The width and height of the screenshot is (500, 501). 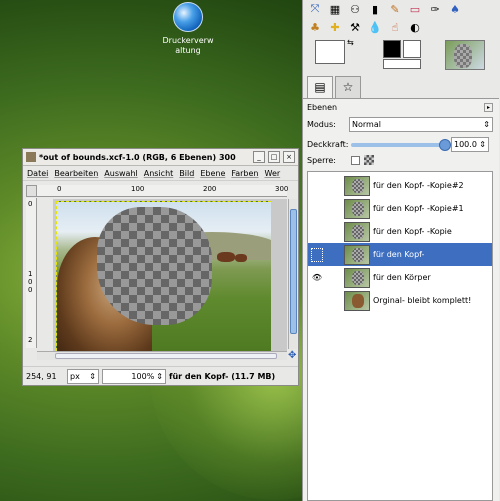 What do you see at coordinates (321, 160) in the screenshot?
I see `lock-label: Sperre:` at bounding box center [321, 160].